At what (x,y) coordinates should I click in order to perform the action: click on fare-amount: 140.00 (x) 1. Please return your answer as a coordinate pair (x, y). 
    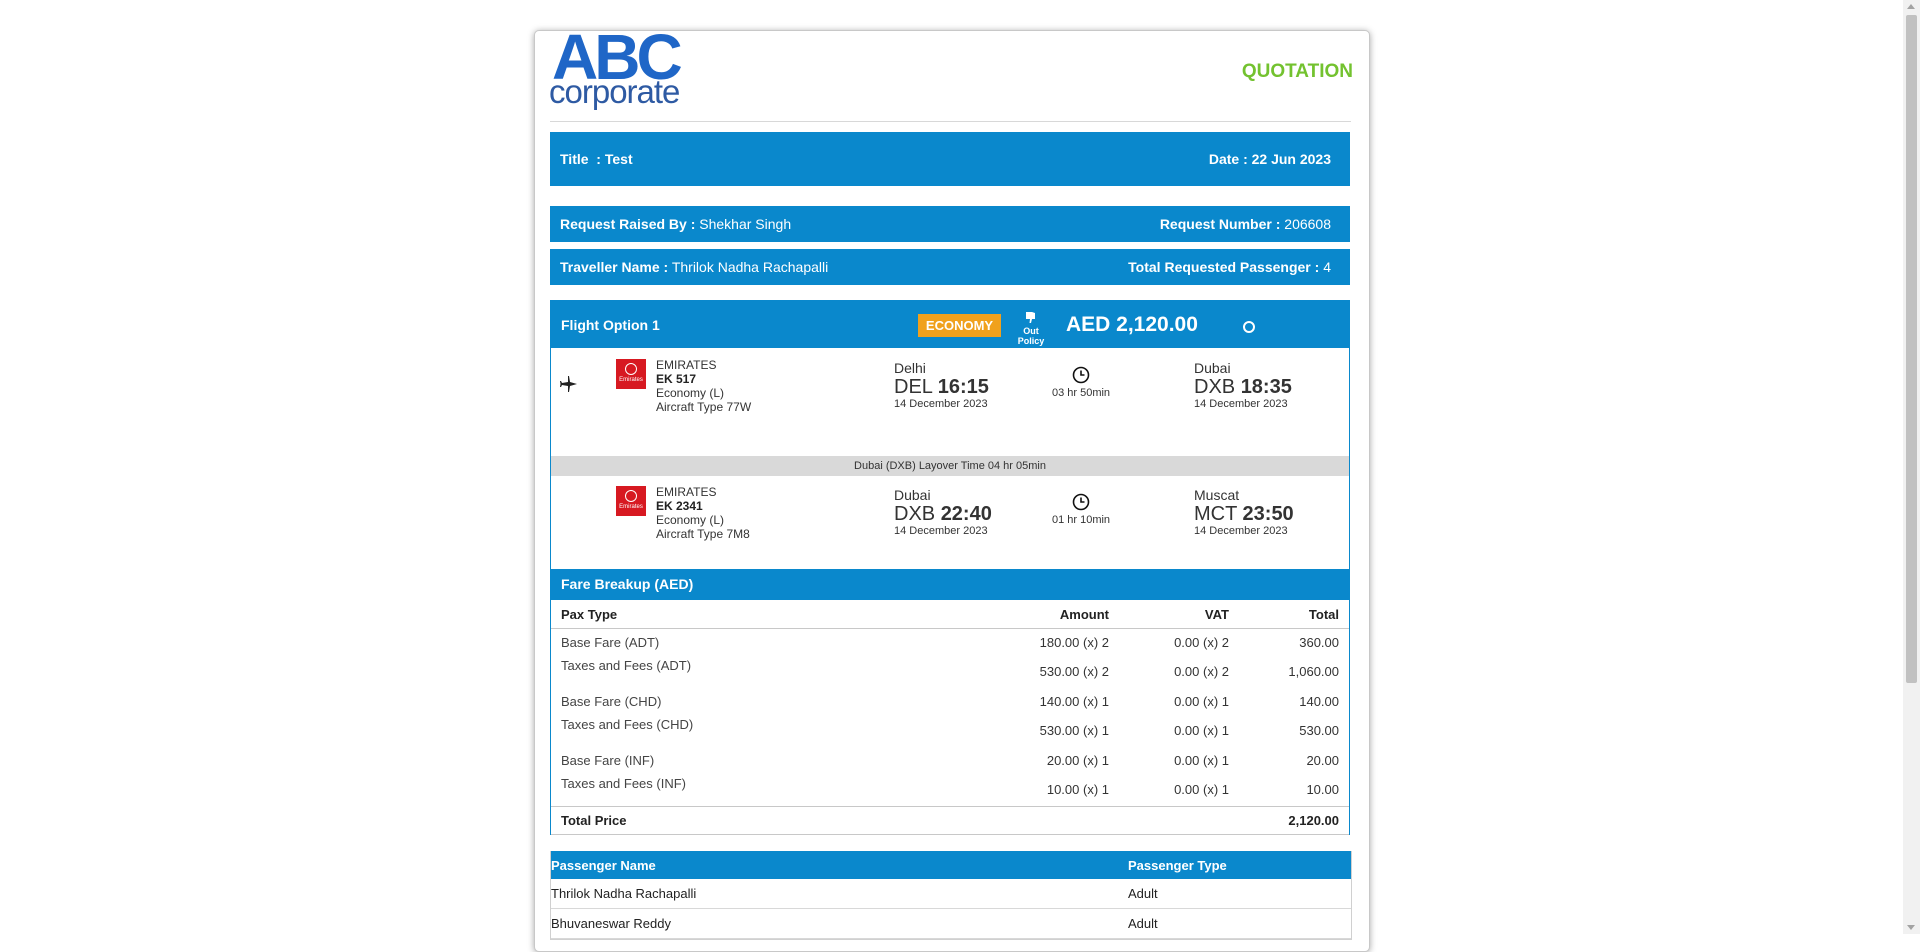
    Looking at the image, I should click on (1074, 701).